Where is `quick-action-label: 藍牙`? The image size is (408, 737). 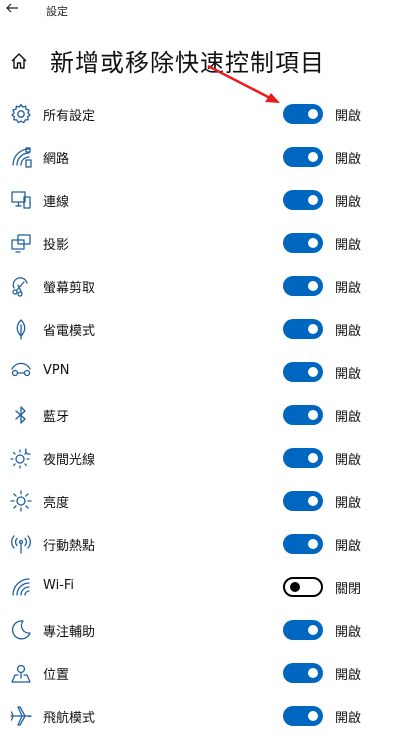 quick-action-label: 藍牙 is located at coordinates (56, 417).